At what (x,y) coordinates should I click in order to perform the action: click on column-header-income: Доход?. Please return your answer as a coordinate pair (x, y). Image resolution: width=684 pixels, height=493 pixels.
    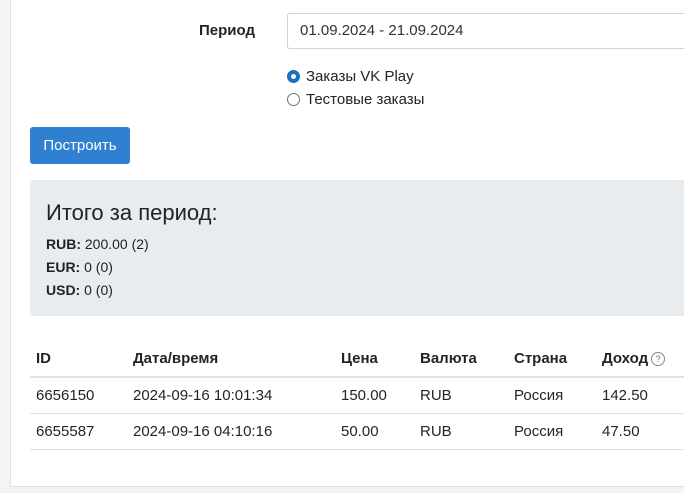
    Looking at the image, I should click on (640, 359).